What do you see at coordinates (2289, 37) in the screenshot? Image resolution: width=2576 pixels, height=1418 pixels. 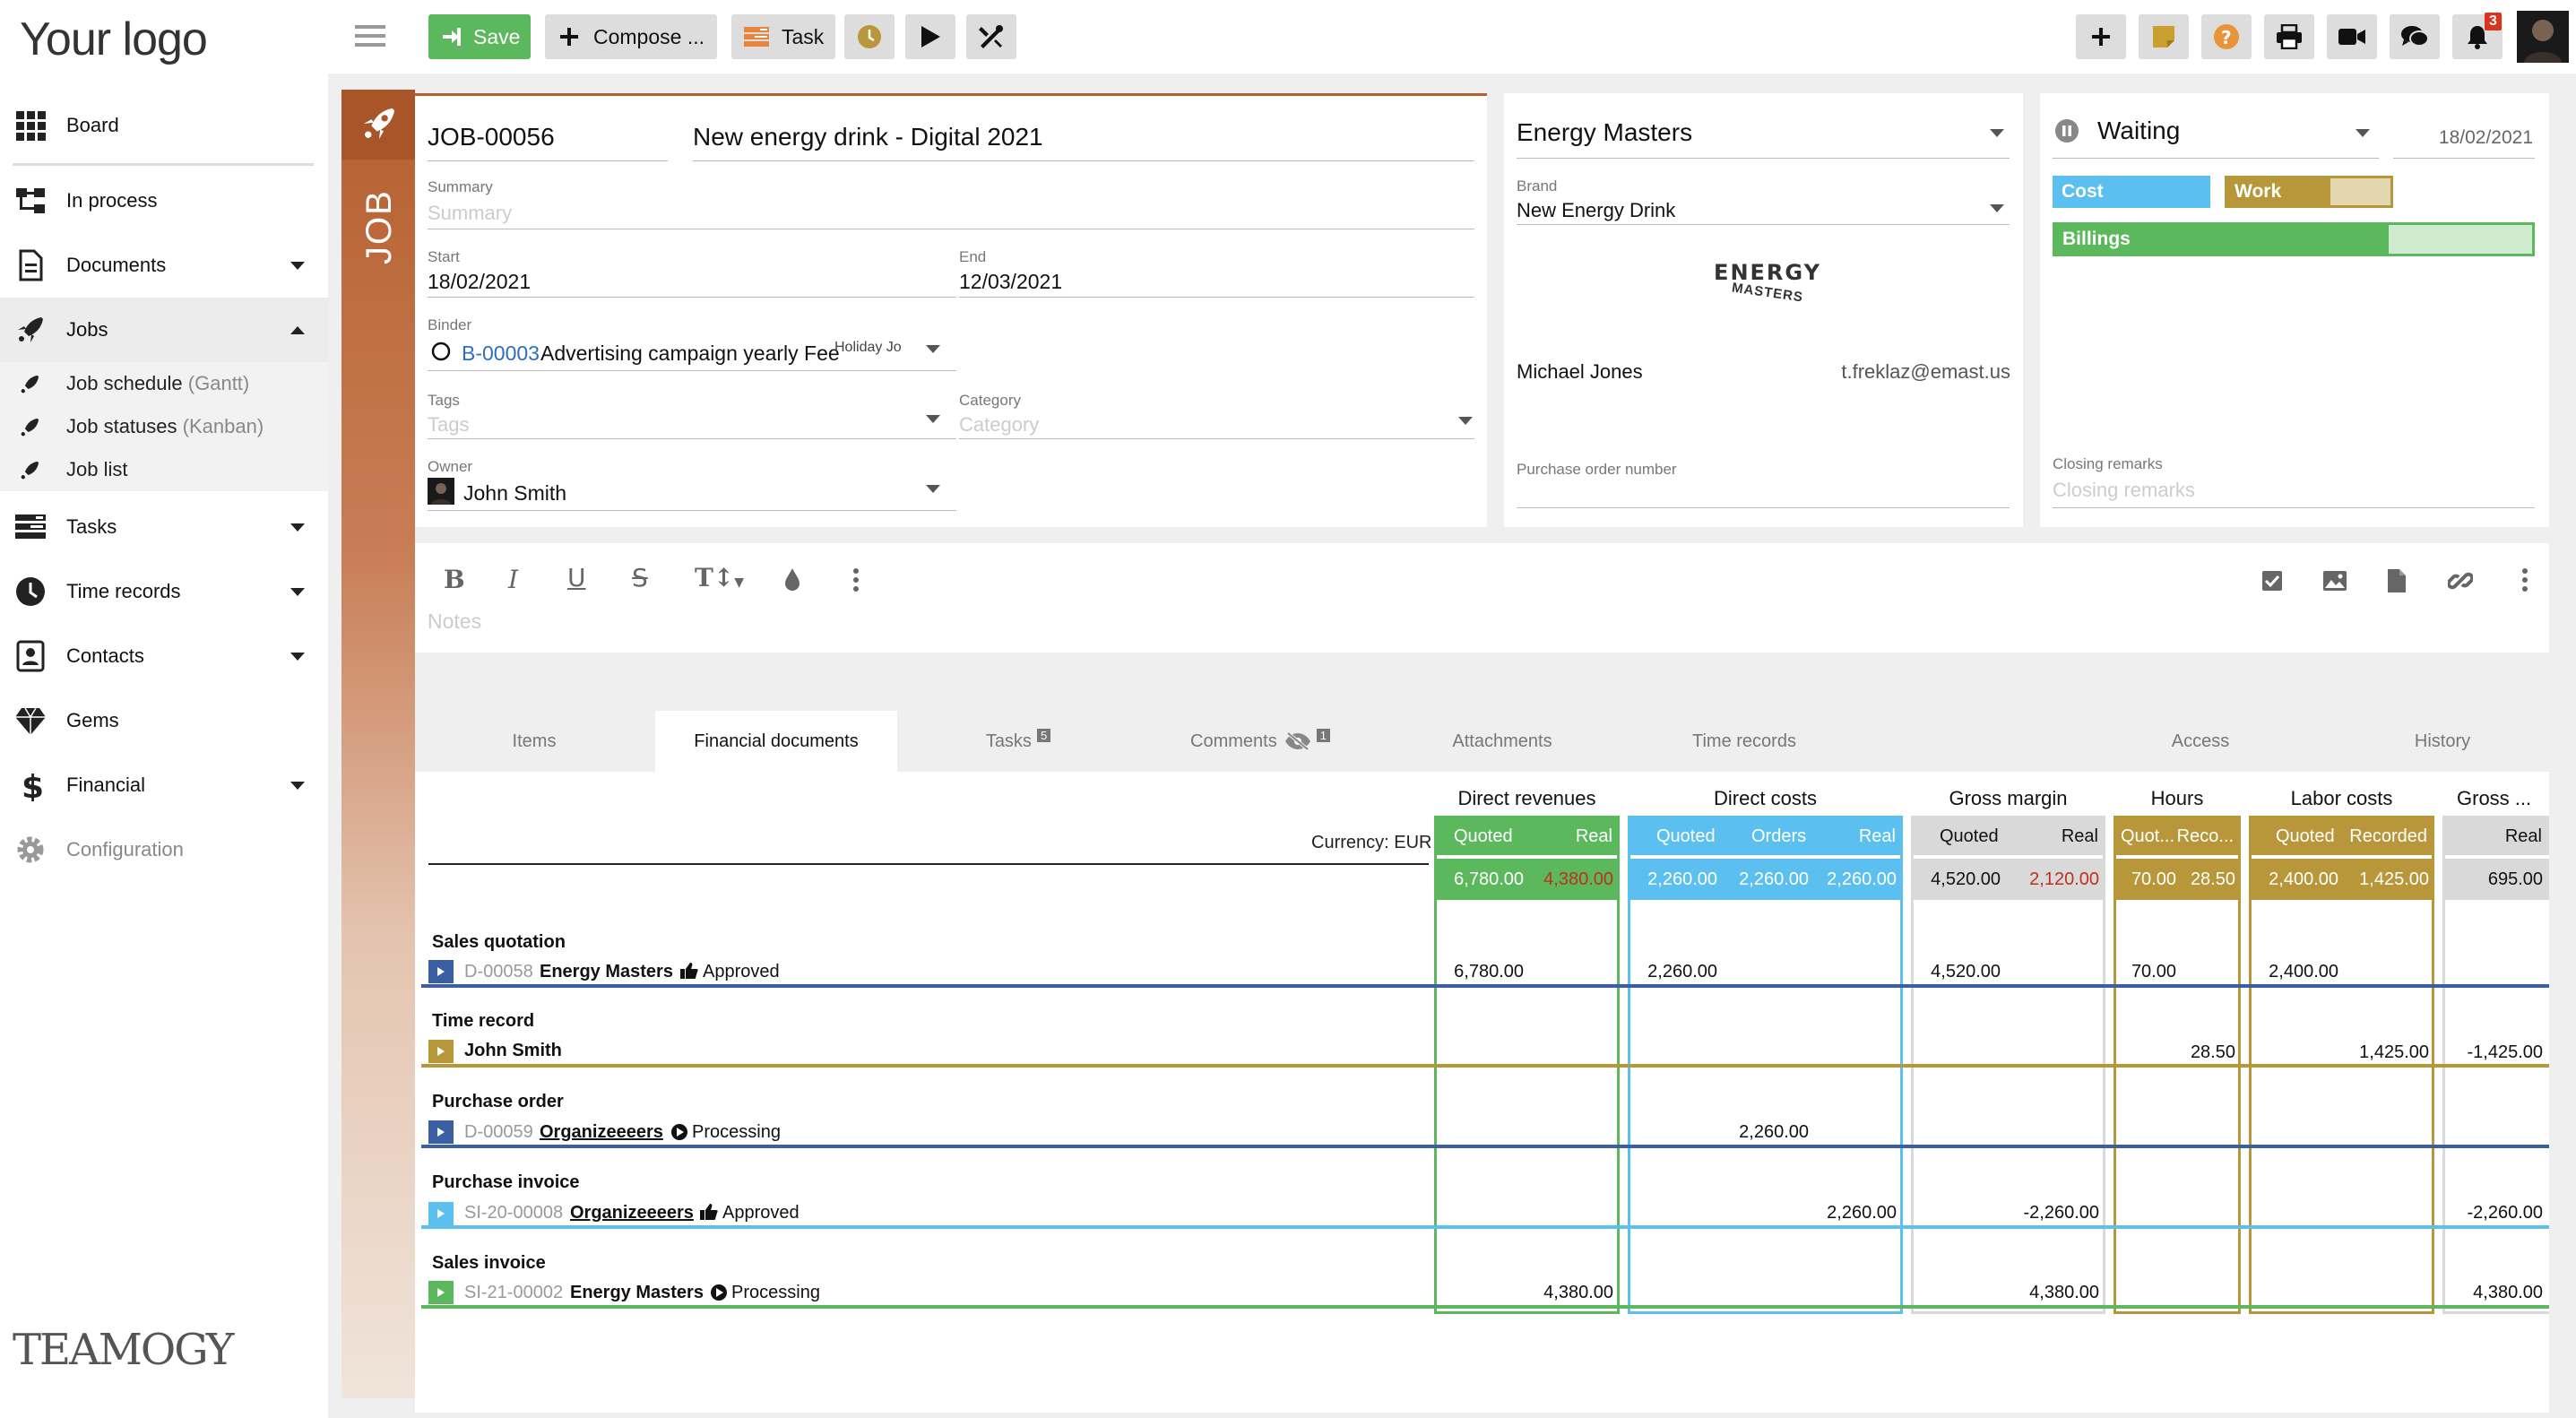 I see `print-button` at bounding box center [2289, 37].